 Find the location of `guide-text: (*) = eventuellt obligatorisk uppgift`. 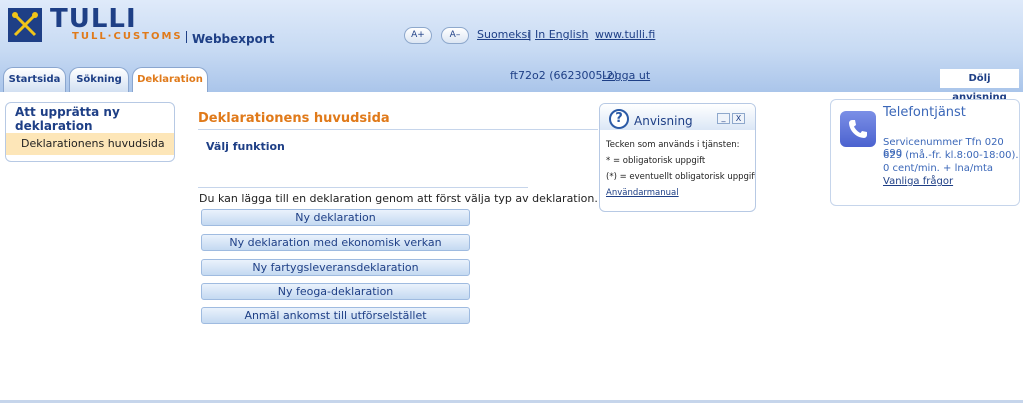

guide-text: (*) = eventuellt obligatorisk uppgift is located at coordinates (681, 177).